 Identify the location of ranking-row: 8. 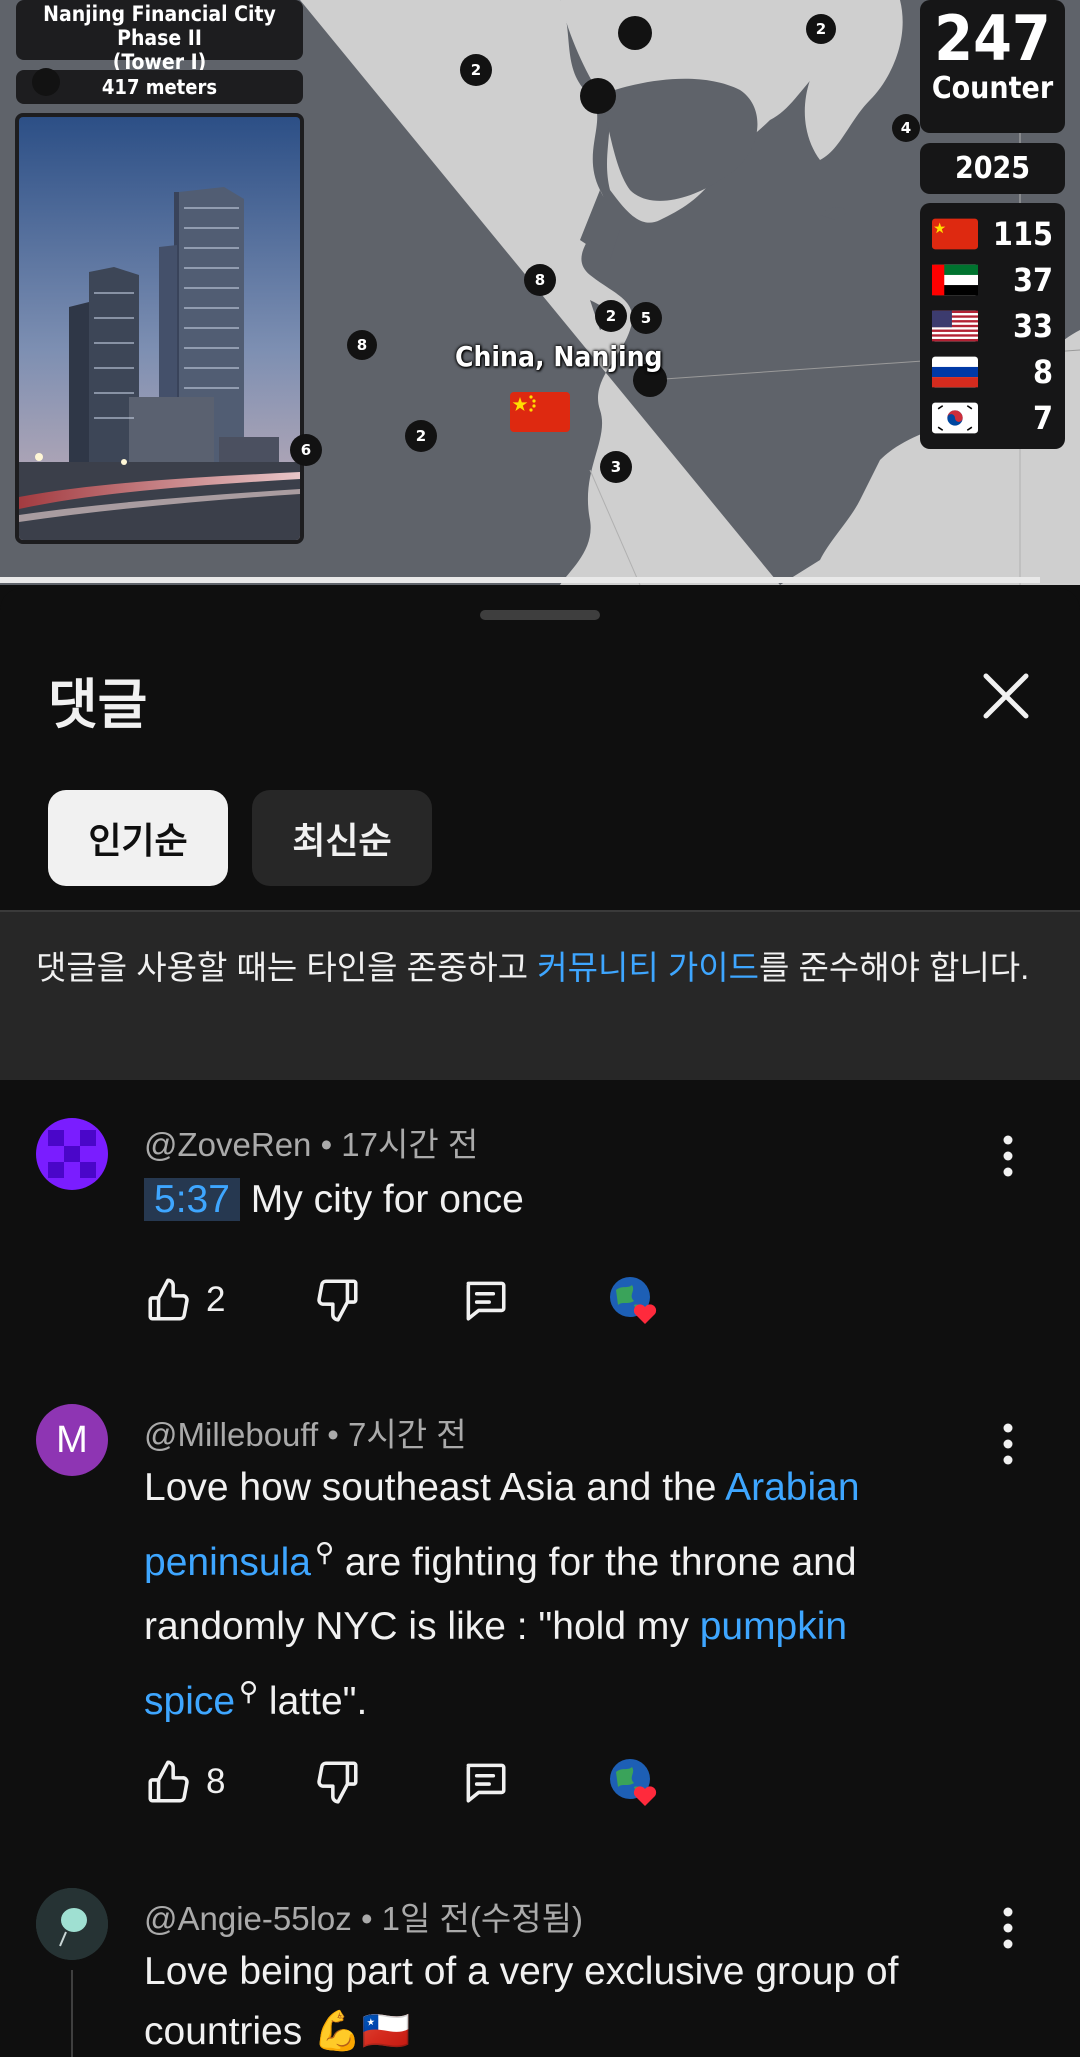
(992, 372).